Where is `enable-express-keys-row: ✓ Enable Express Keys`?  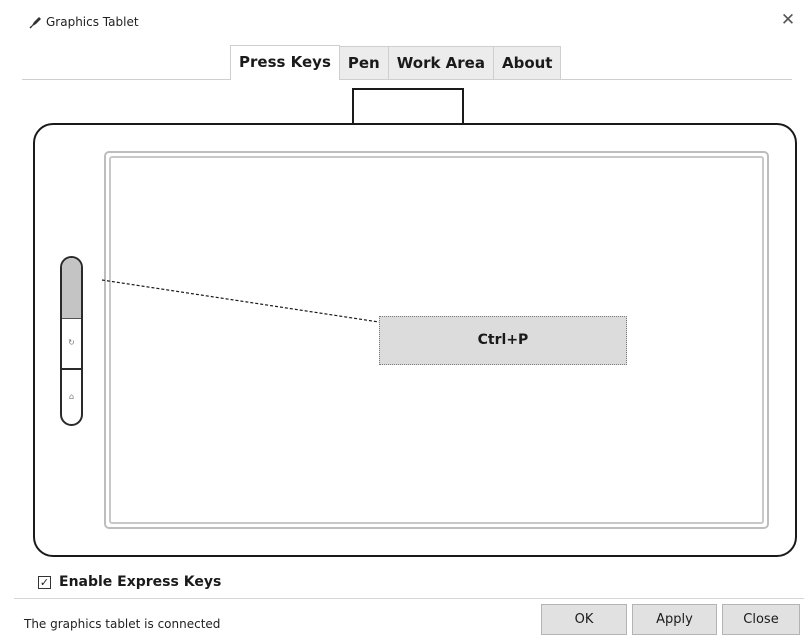
enable-express-keys-row: ✓ Enable Express Keys is located at coordinates (129, 582).